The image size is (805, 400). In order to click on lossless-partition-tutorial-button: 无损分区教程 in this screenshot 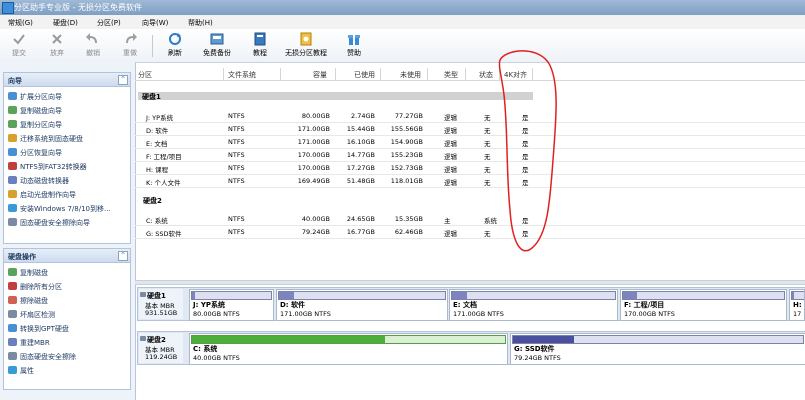, I will do `click(306, 46)`.